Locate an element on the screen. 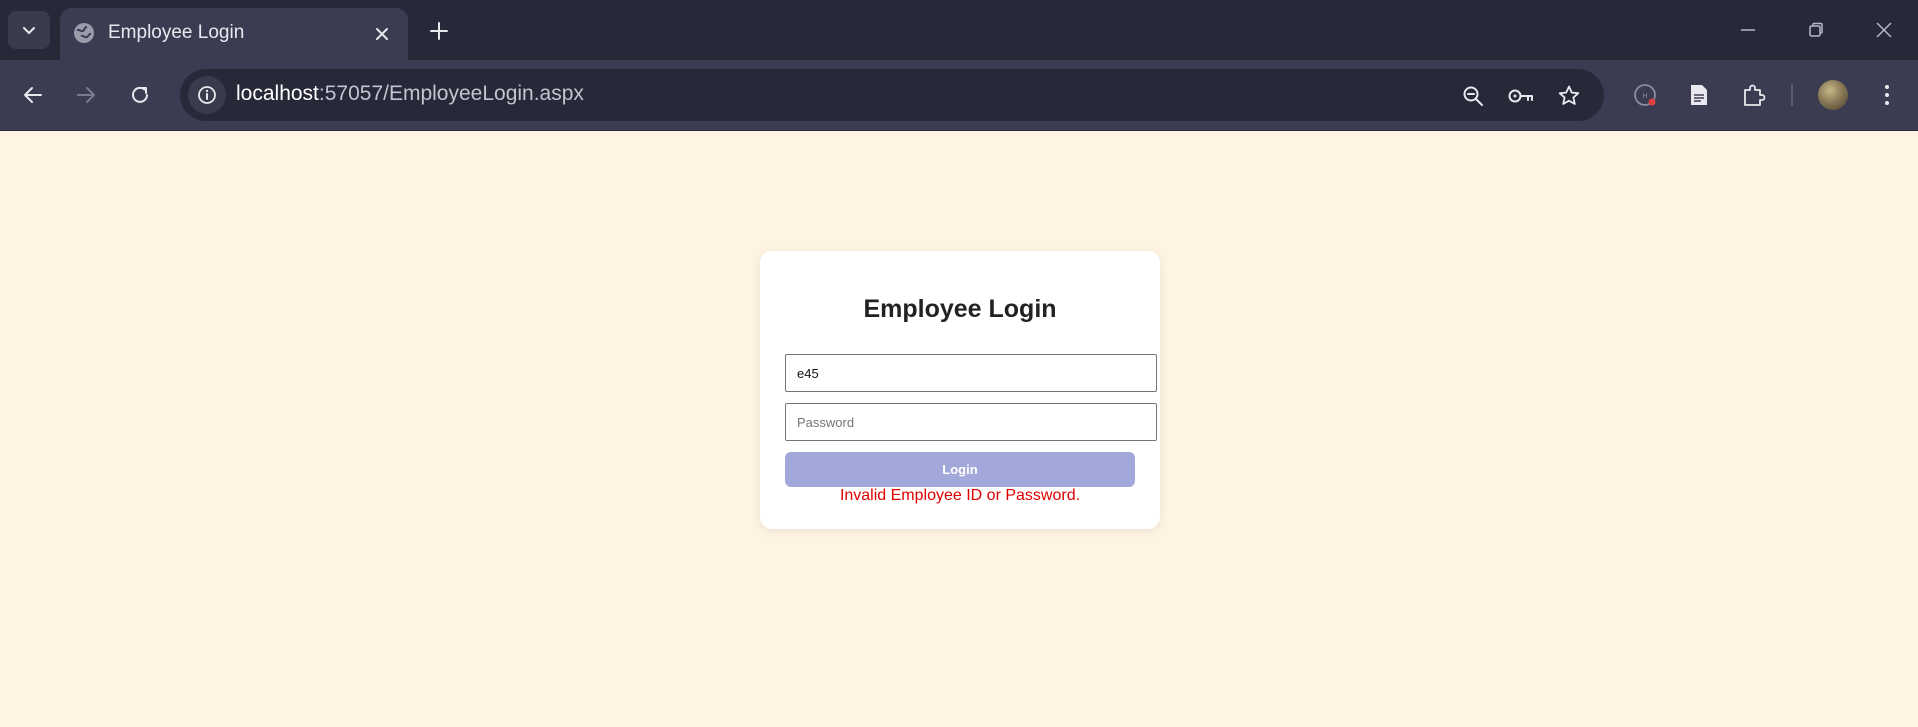 Image resolution: width=1918 pixels, height=727 pixels. restore-button is located at coordinates (1816, 30).